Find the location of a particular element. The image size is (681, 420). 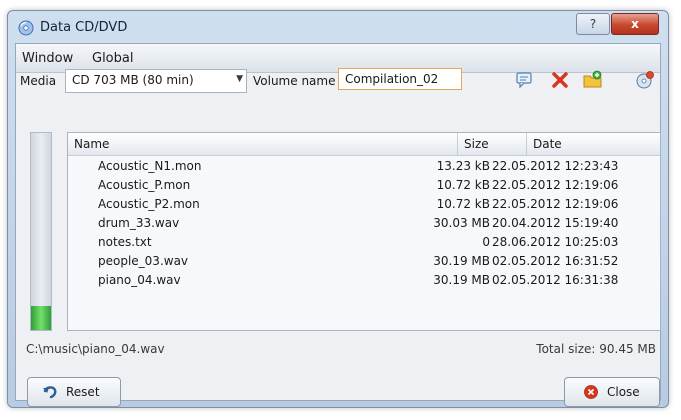

table-row: drum_33.wav 30.03 MB 20.04.2012 15:19:40 is located at coordinates (364, 224).